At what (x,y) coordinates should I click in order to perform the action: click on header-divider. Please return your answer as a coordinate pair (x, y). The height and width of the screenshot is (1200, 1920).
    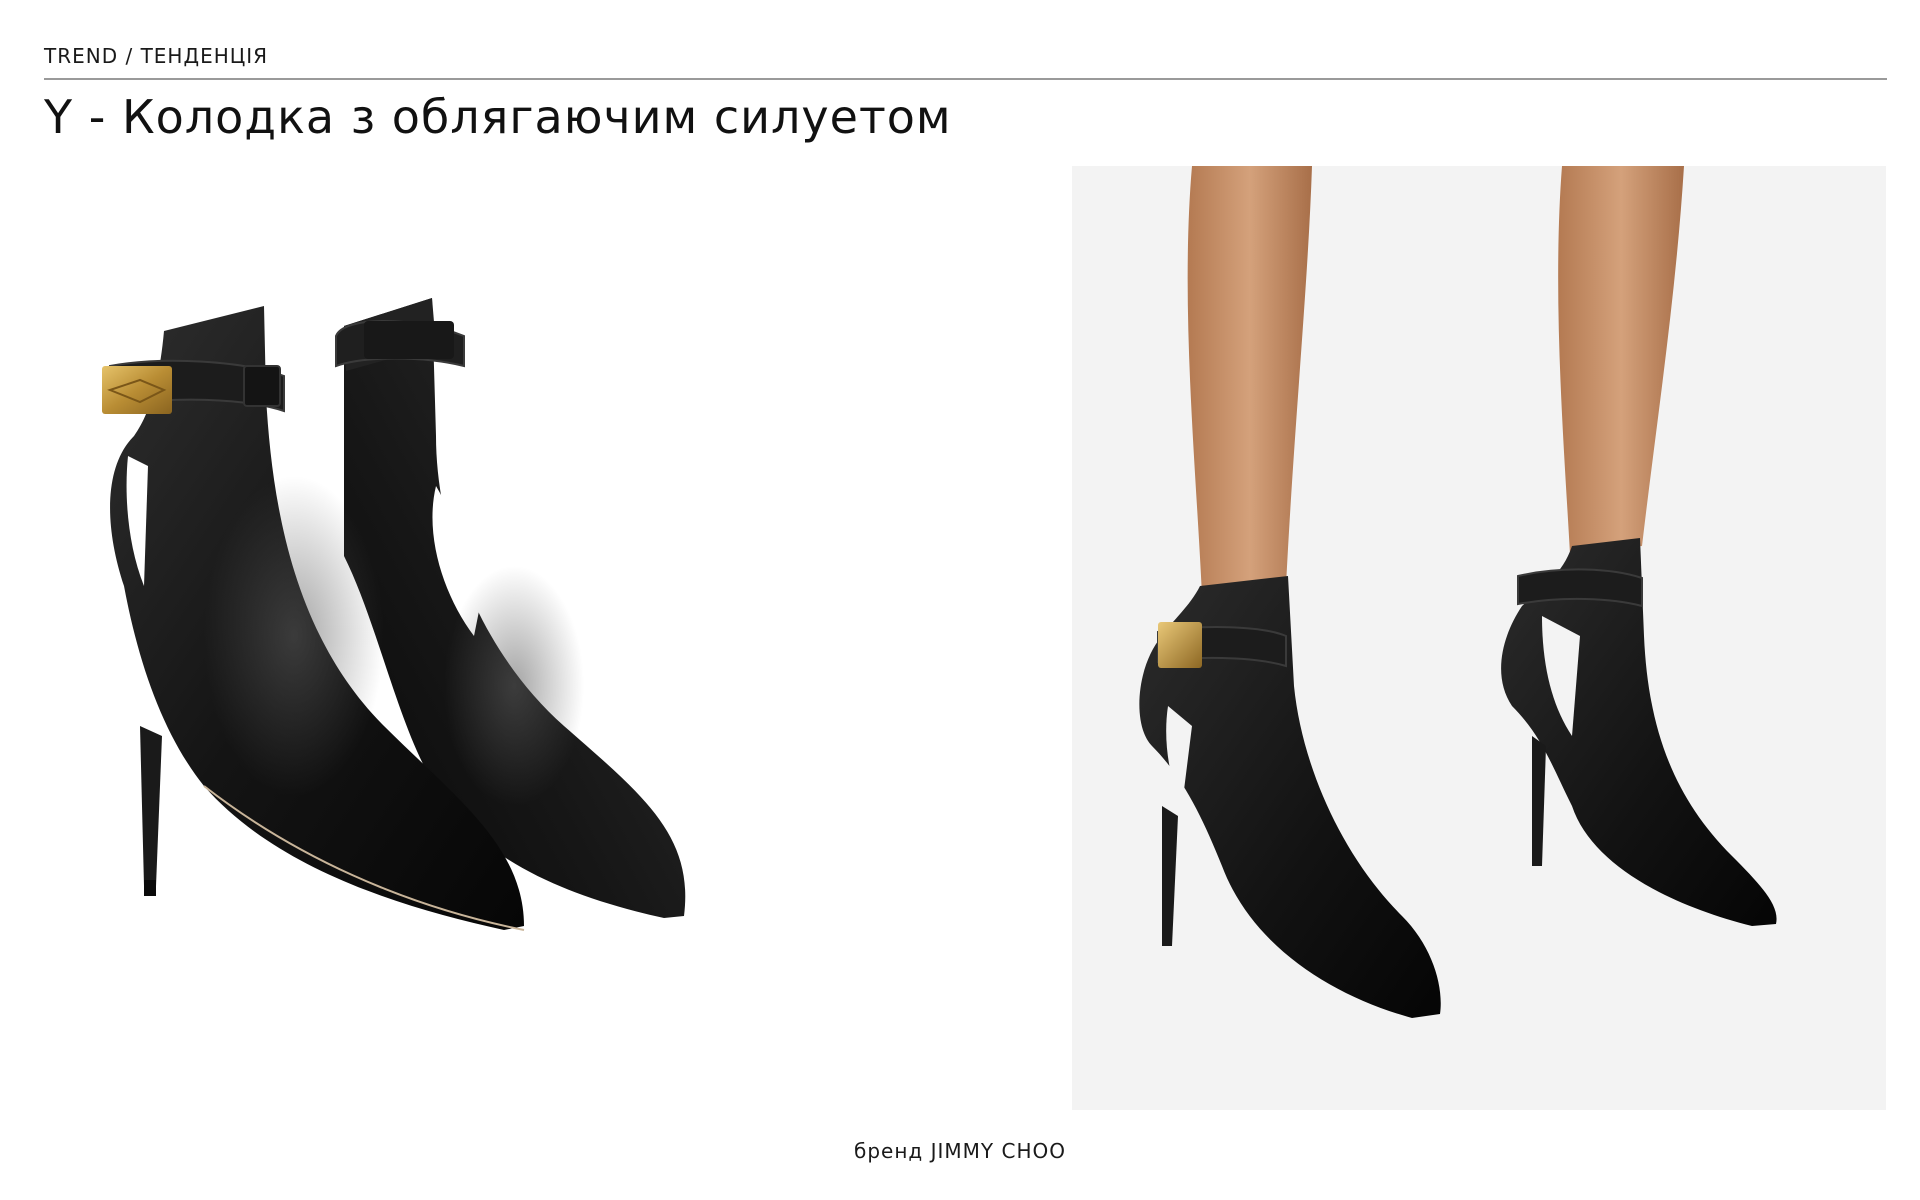
    Looking at the image, I should click on (965, 79).